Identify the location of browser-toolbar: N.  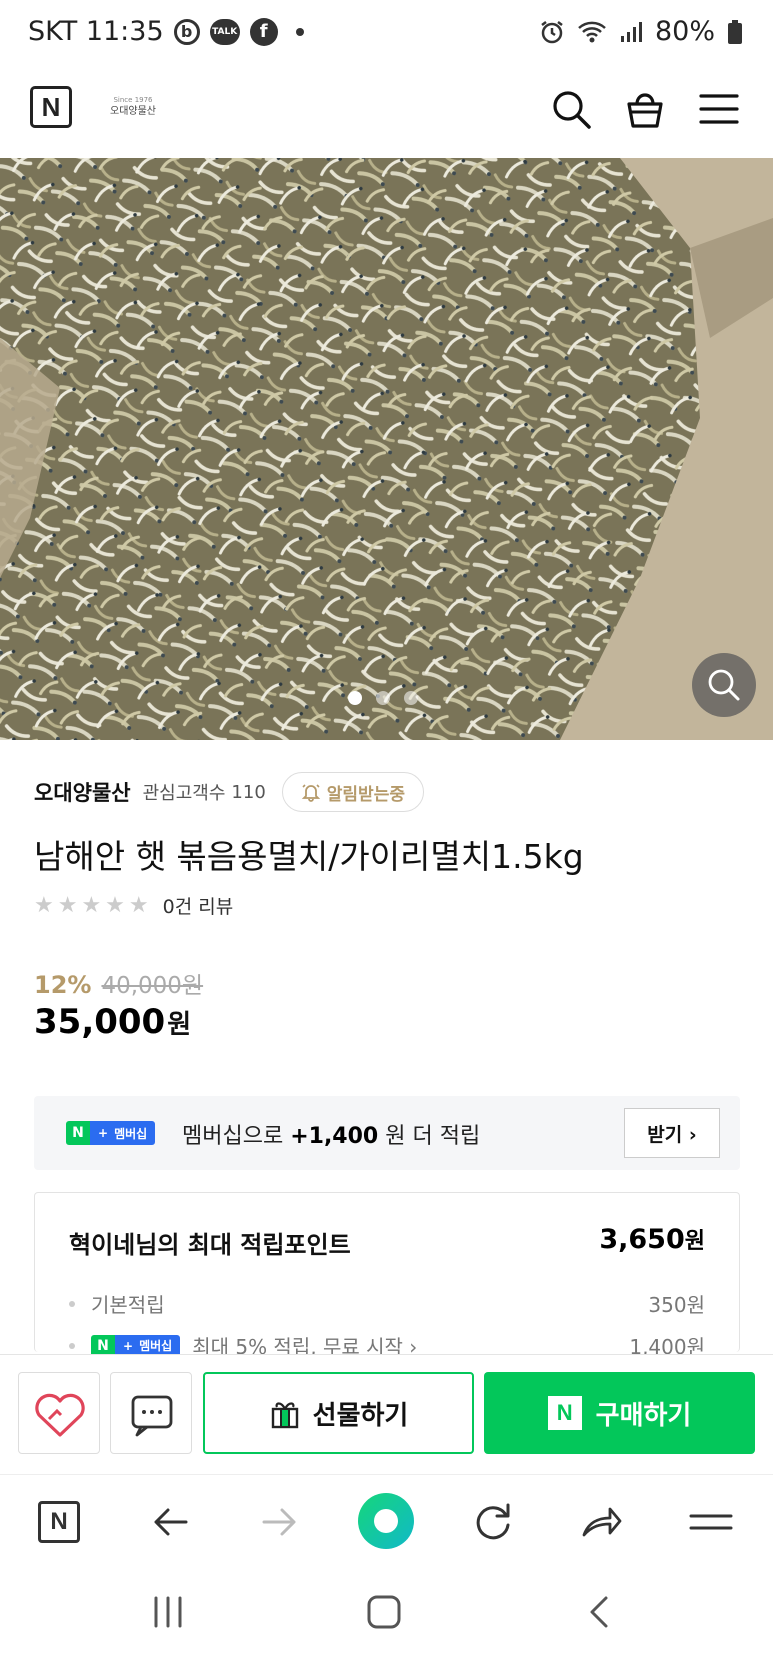
(386, 1521).